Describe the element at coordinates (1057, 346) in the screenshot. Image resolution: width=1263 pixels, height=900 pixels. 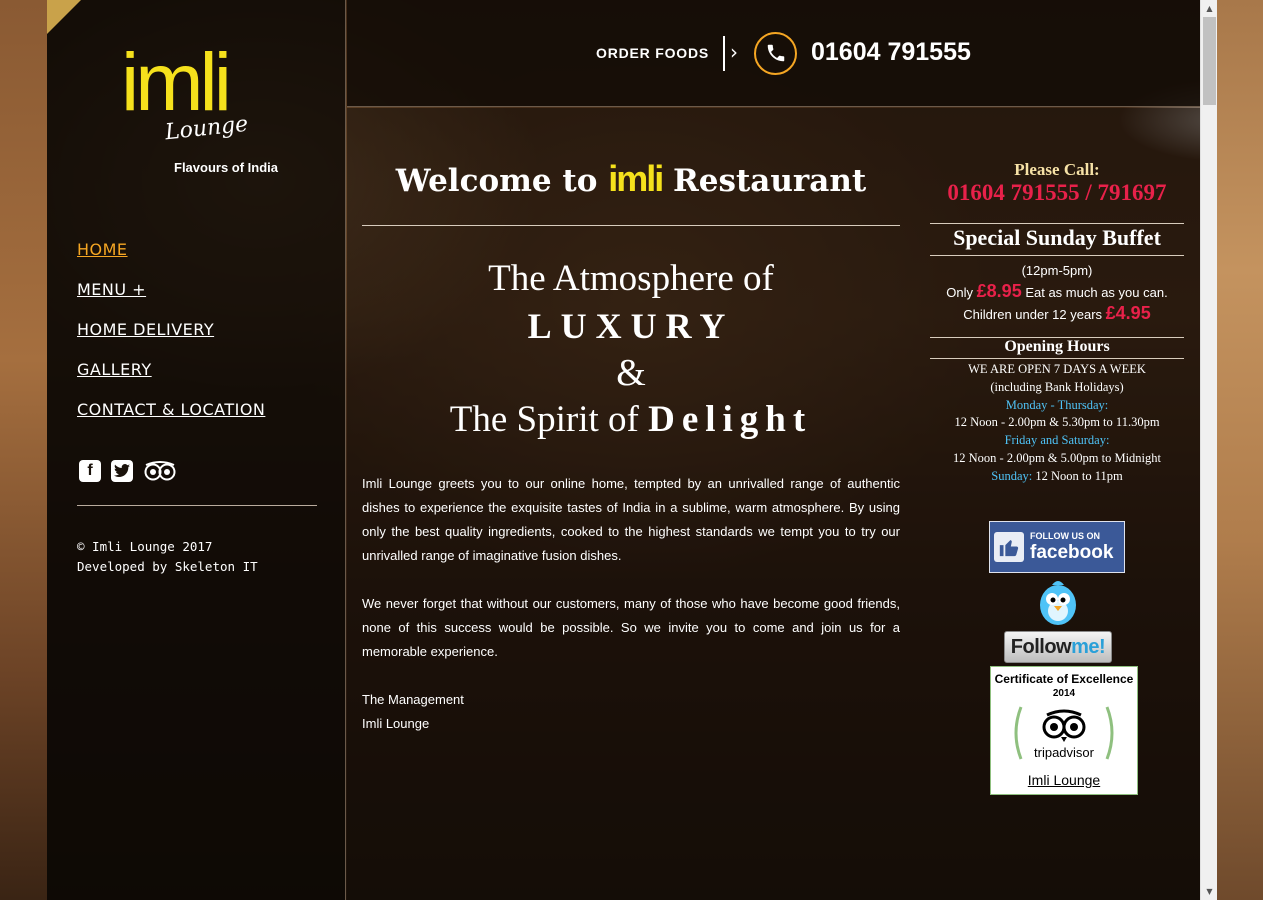
I see `opening-hours-title: Opening Hours` at that location.